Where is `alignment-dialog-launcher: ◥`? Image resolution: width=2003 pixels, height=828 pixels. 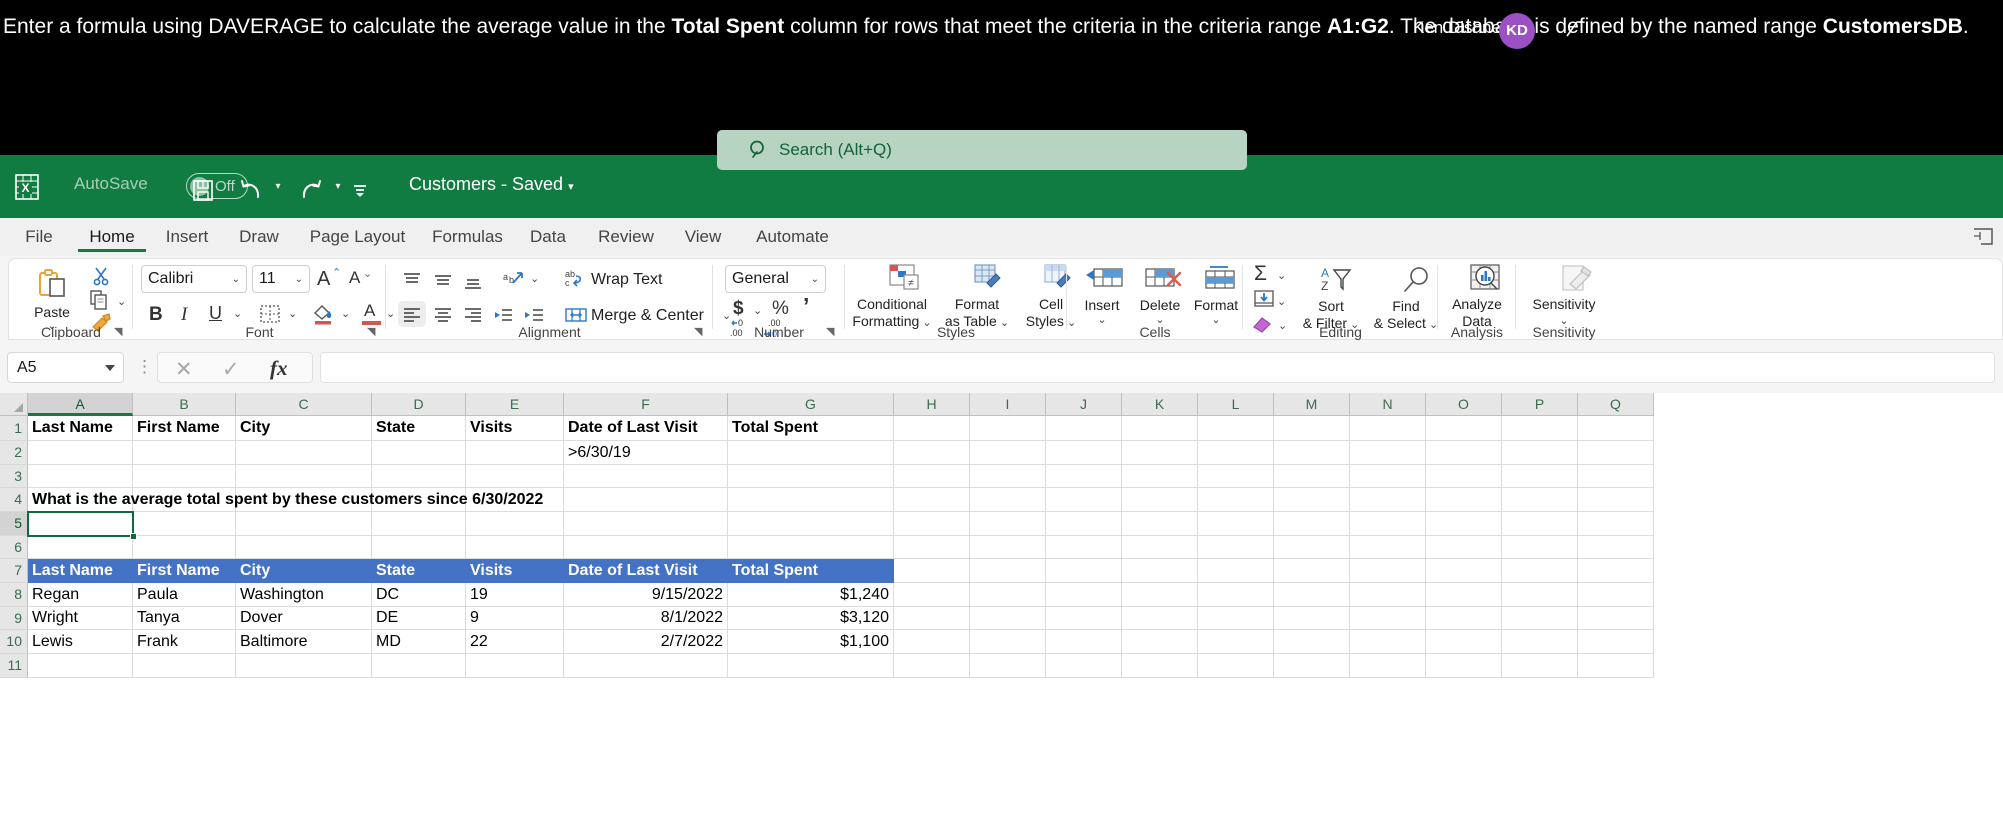
alignment-dialog-launcher: ◥ is located at coordinates (700, 331).